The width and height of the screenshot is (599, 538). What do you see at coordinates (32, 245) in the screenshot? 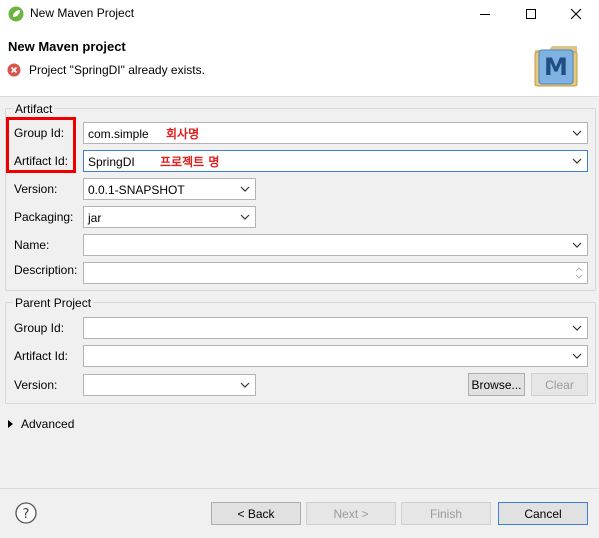
I see `name-label: Name:` at bounding box center [32, 245].